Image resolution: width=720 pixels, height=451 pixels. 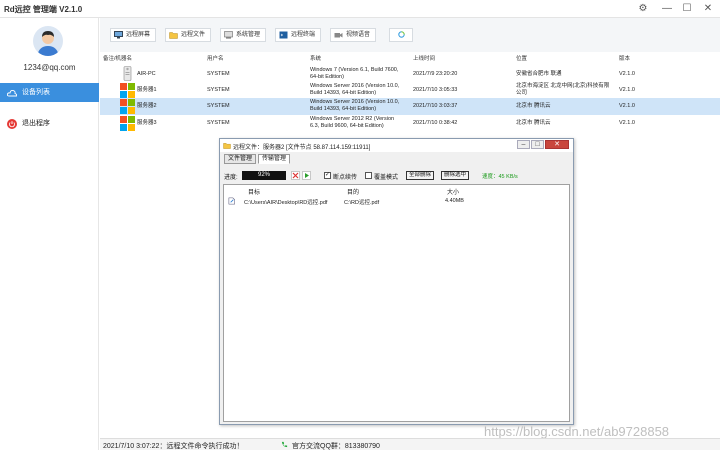 What do you see at coordinates (306, 175) in the screenshot?
I see `play-icon` at bounding box center [306, 175].